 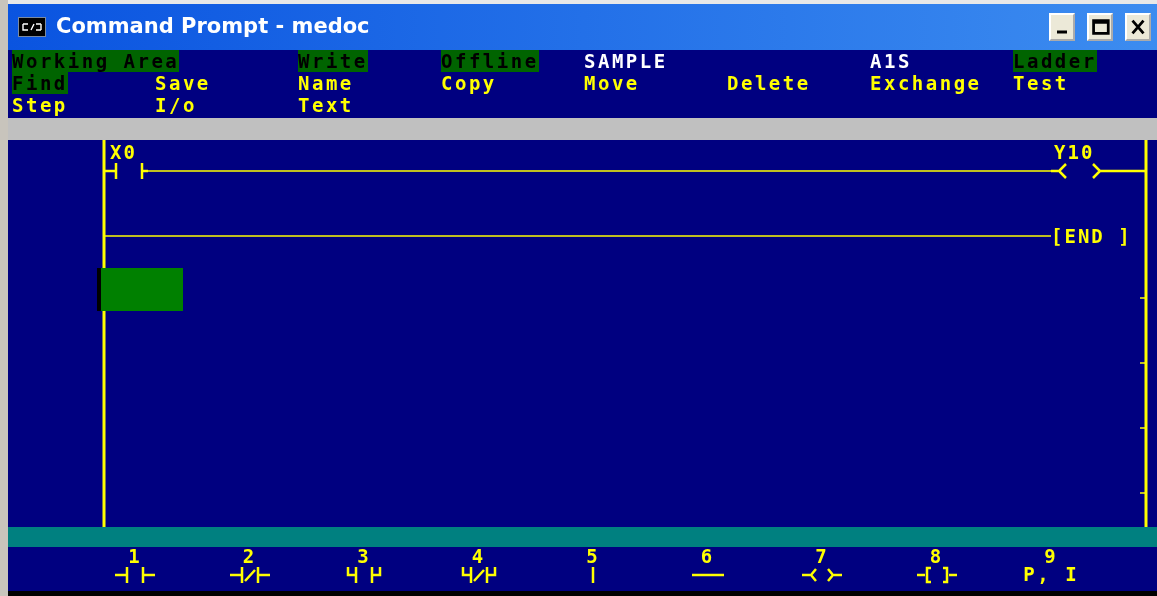 I want to click on menu-command: Delete, so click(x=769, y=83).